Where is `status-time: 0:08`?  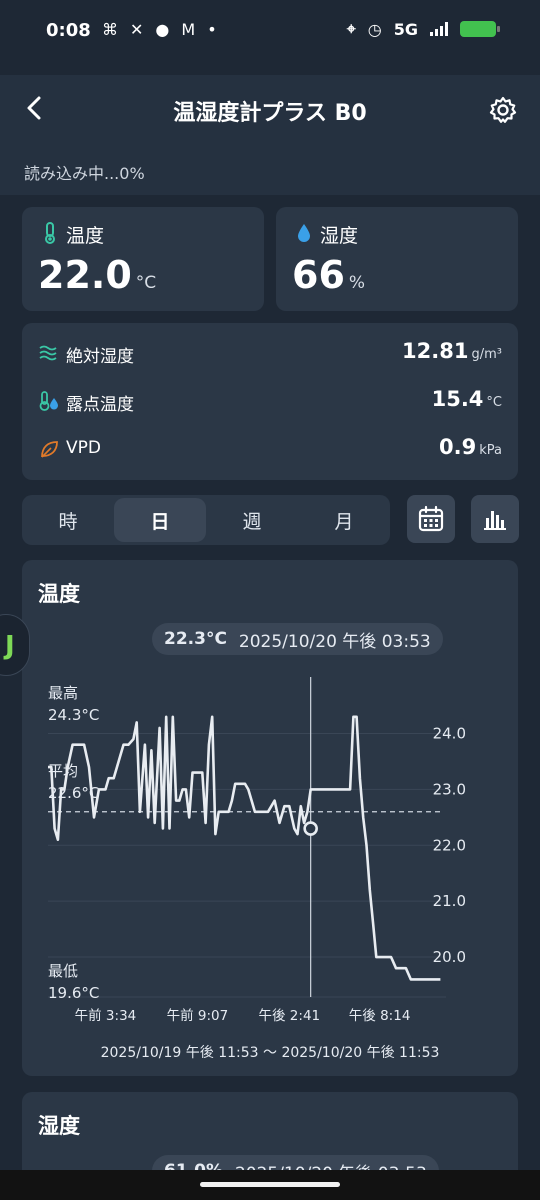 status-time: 0:08 is located at coordinates (68, 30).